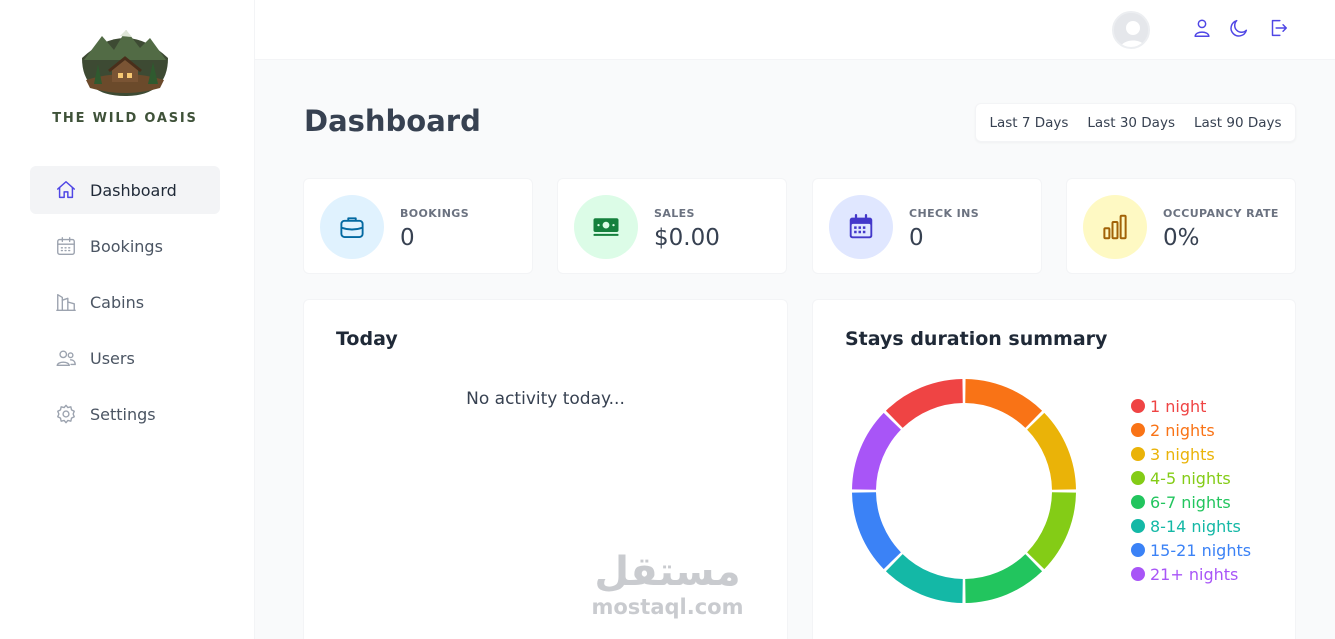 The height and width of the screenshot is (639, 1335). I want to click on legend-item: 8-14 nights, so click(1191, 526).